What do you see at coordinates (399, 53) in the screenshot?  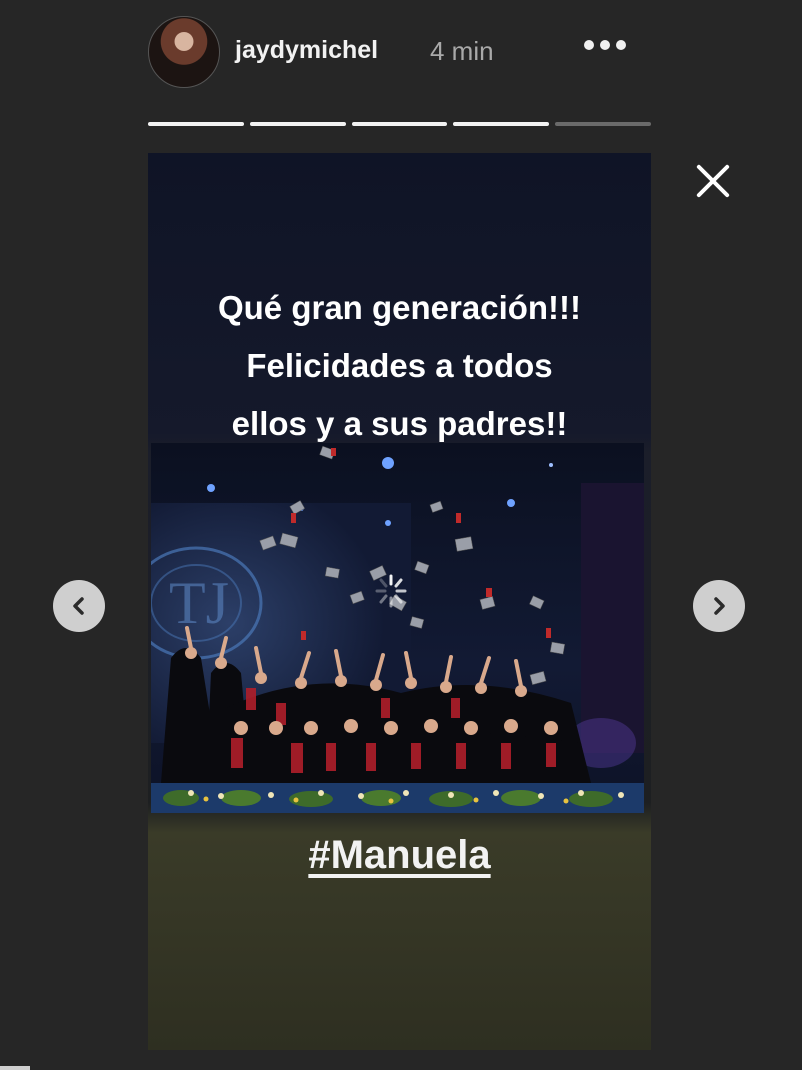 I see `story-header: jaydymichel 4 min` at bounding box center [399, 53].